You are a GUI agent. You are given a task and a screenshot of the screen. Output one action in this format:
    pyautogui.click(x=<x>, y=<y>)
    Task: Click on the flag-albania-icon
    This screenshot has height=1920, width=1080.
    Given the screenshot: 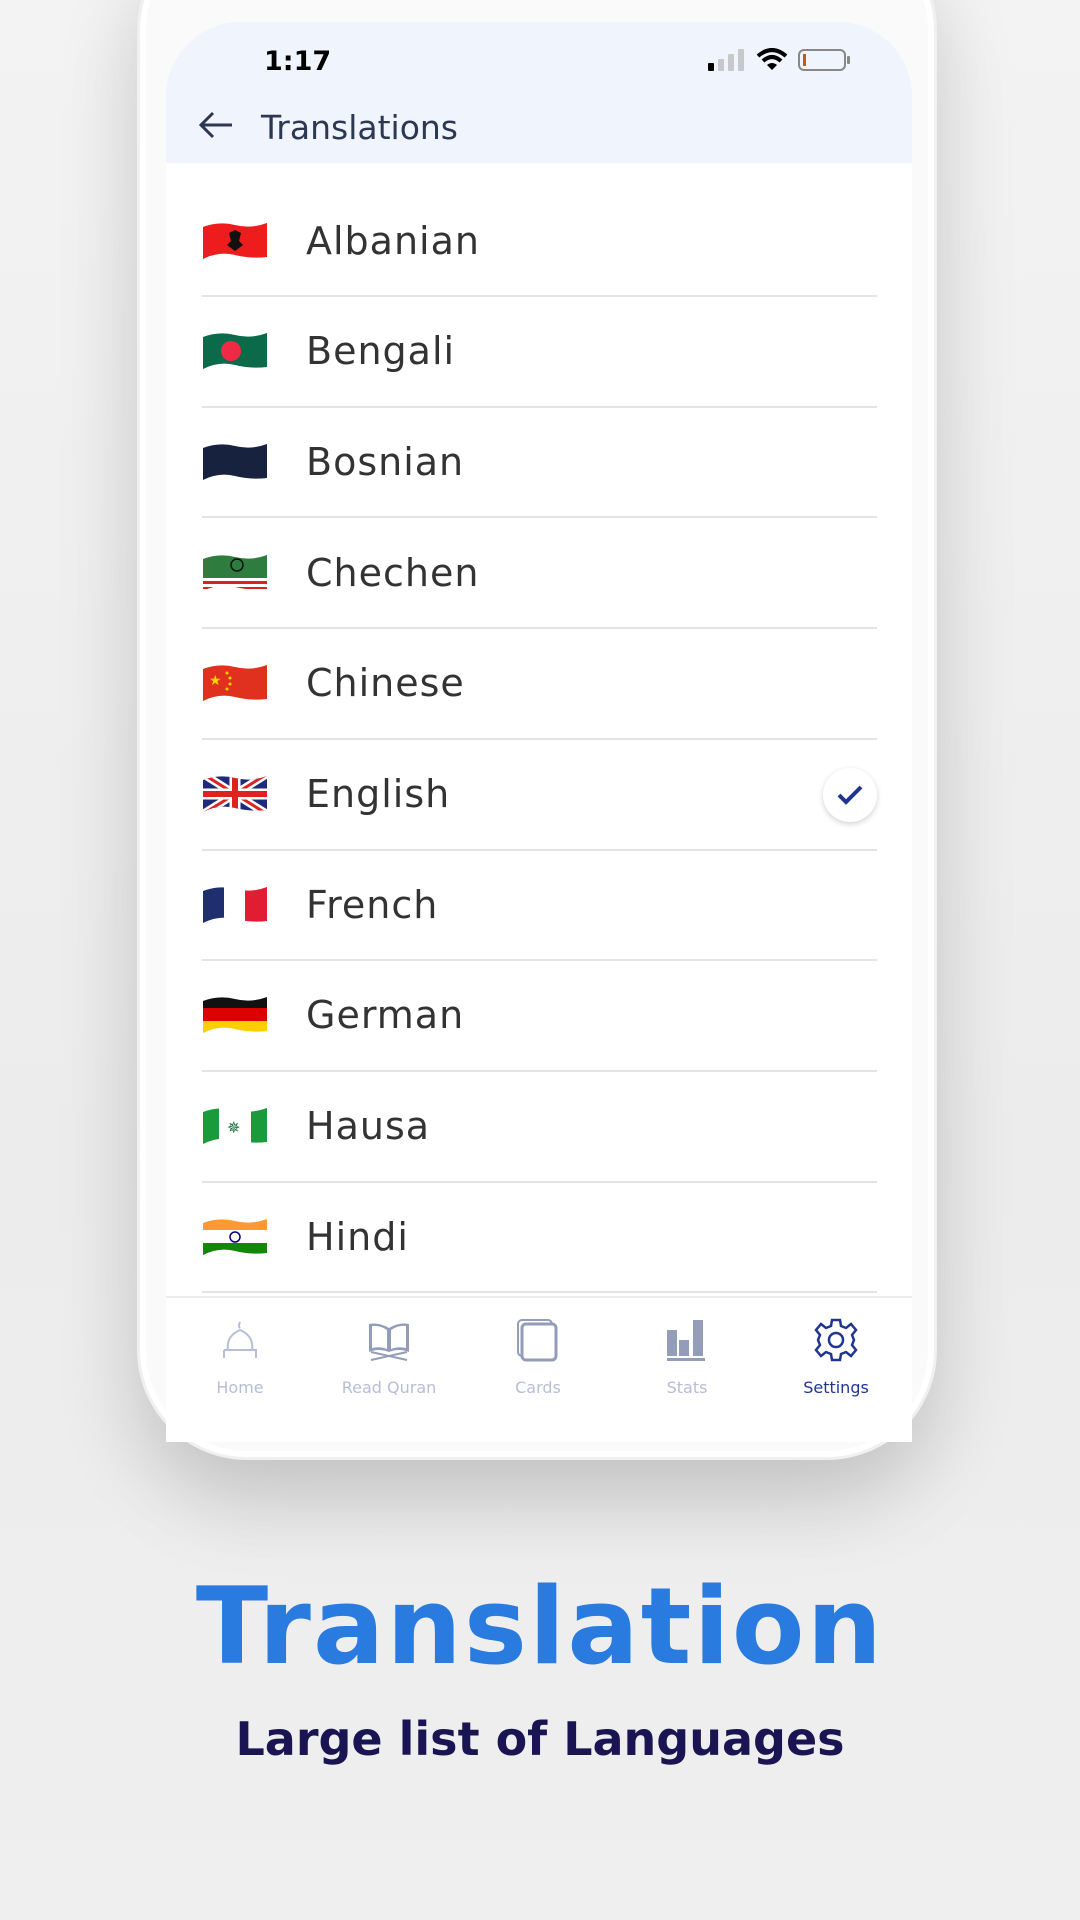 What is the action you would take?
    pyautogui.click(x=235, y=240)
    